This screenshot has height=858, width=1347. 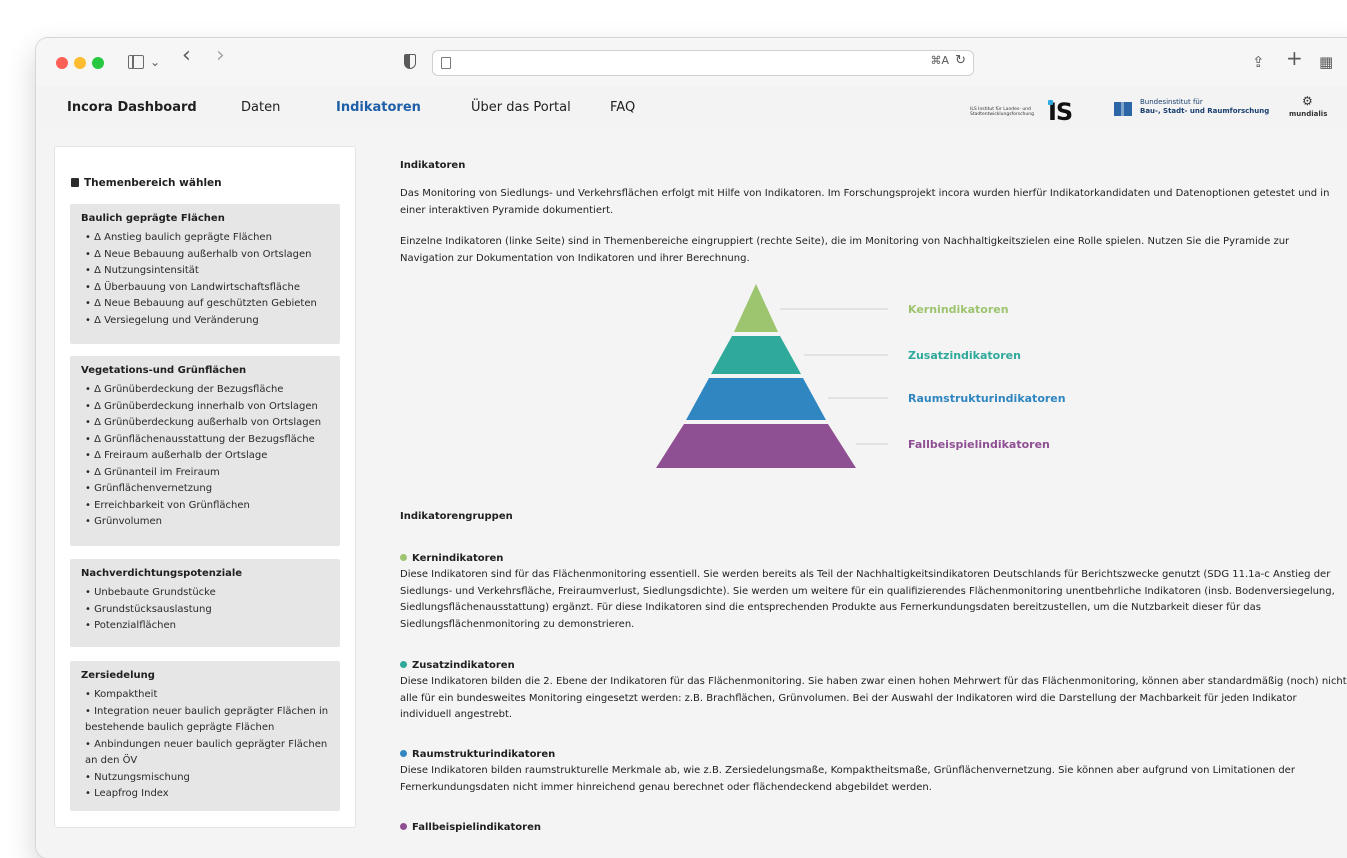 What do you see at coordinates (212, 610) in the screenshot?
I see `indicator-link: Grundstücksauslastung` at bounding box center [212, 610].